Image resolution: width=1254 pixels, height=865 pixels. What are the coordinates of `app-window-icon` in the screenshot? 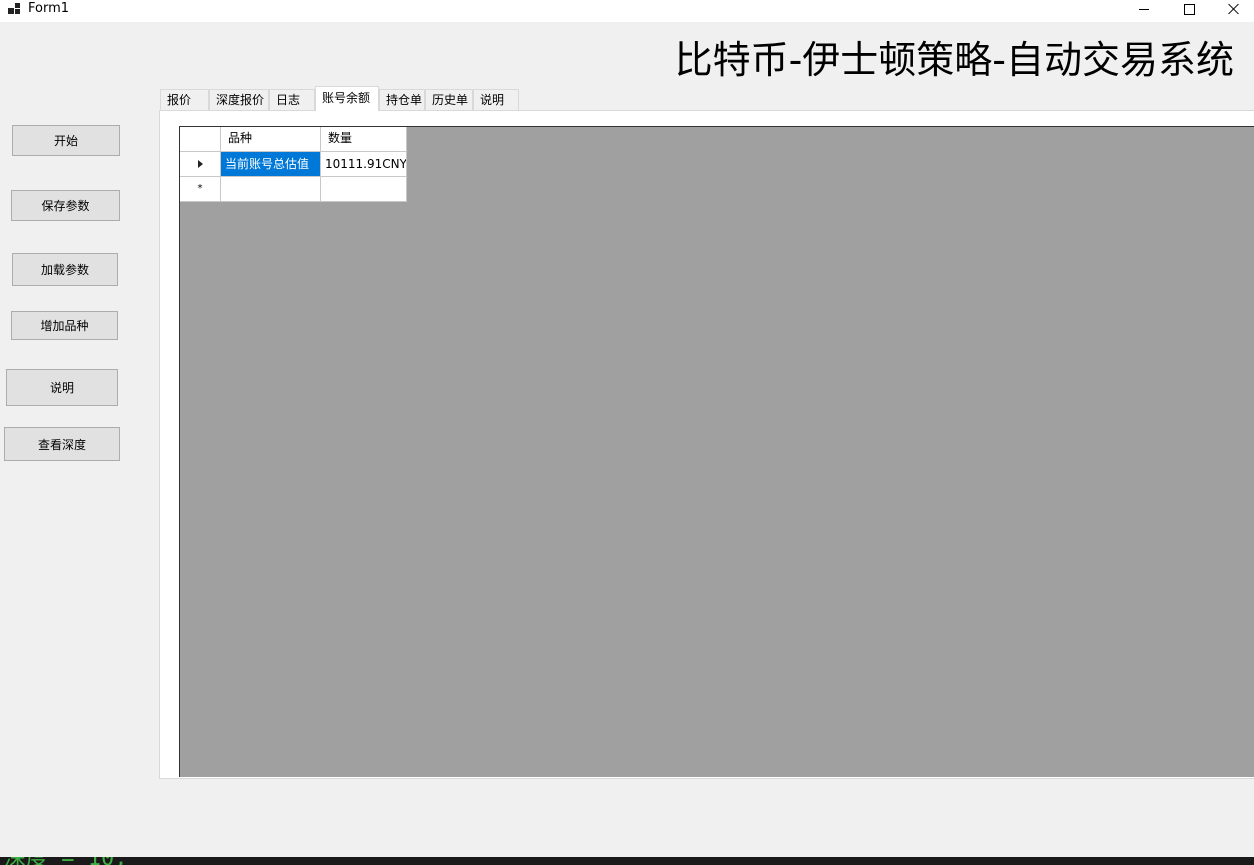 It's located at (14, 9).